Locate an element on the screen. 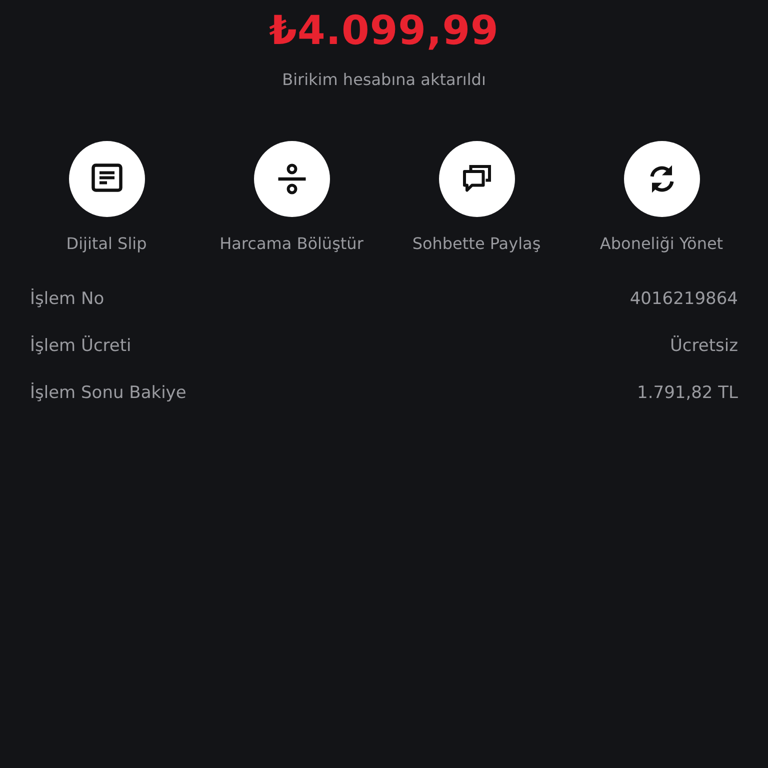 The height and width of the screenshot is (768, 768). status-text: Birikim hesabına aktarıldı is located at coordinates (384, 79).